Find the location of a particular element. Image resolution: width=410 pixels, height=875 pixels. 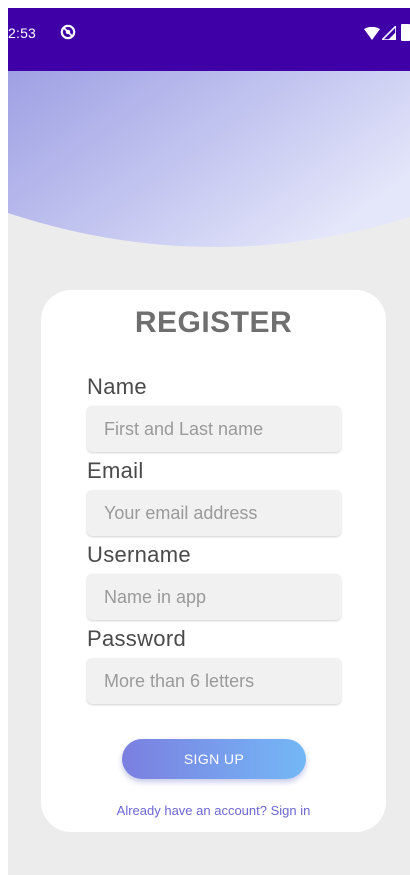

password-label: Password is located at coordinates (136, 638).